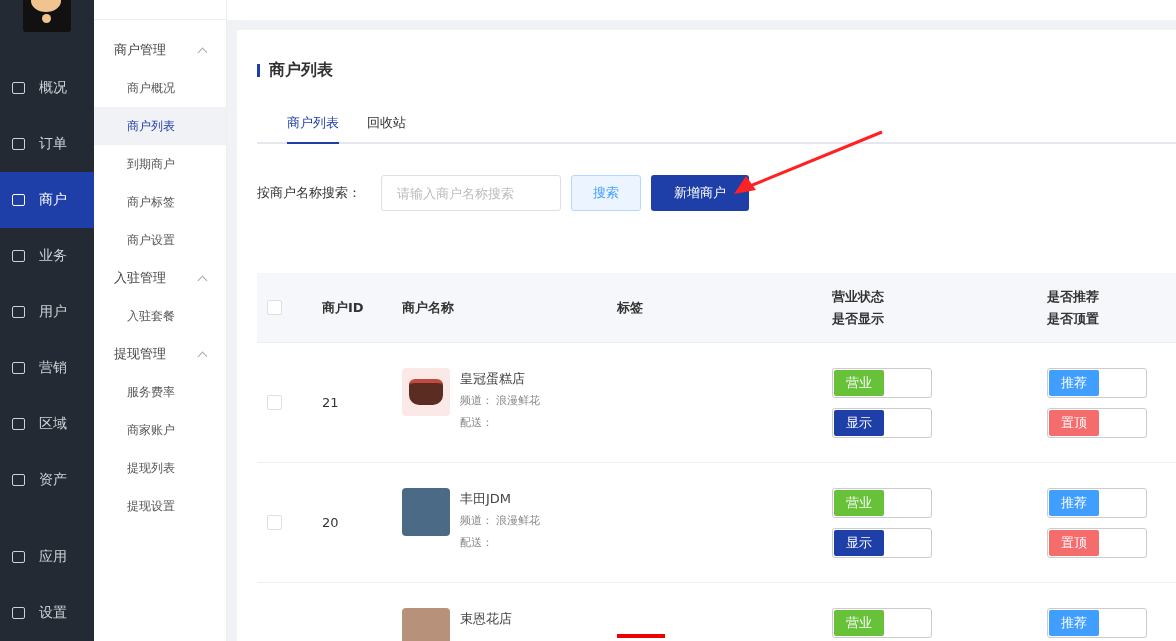  I want to click on nav-item: 业务, so click(47, 256).